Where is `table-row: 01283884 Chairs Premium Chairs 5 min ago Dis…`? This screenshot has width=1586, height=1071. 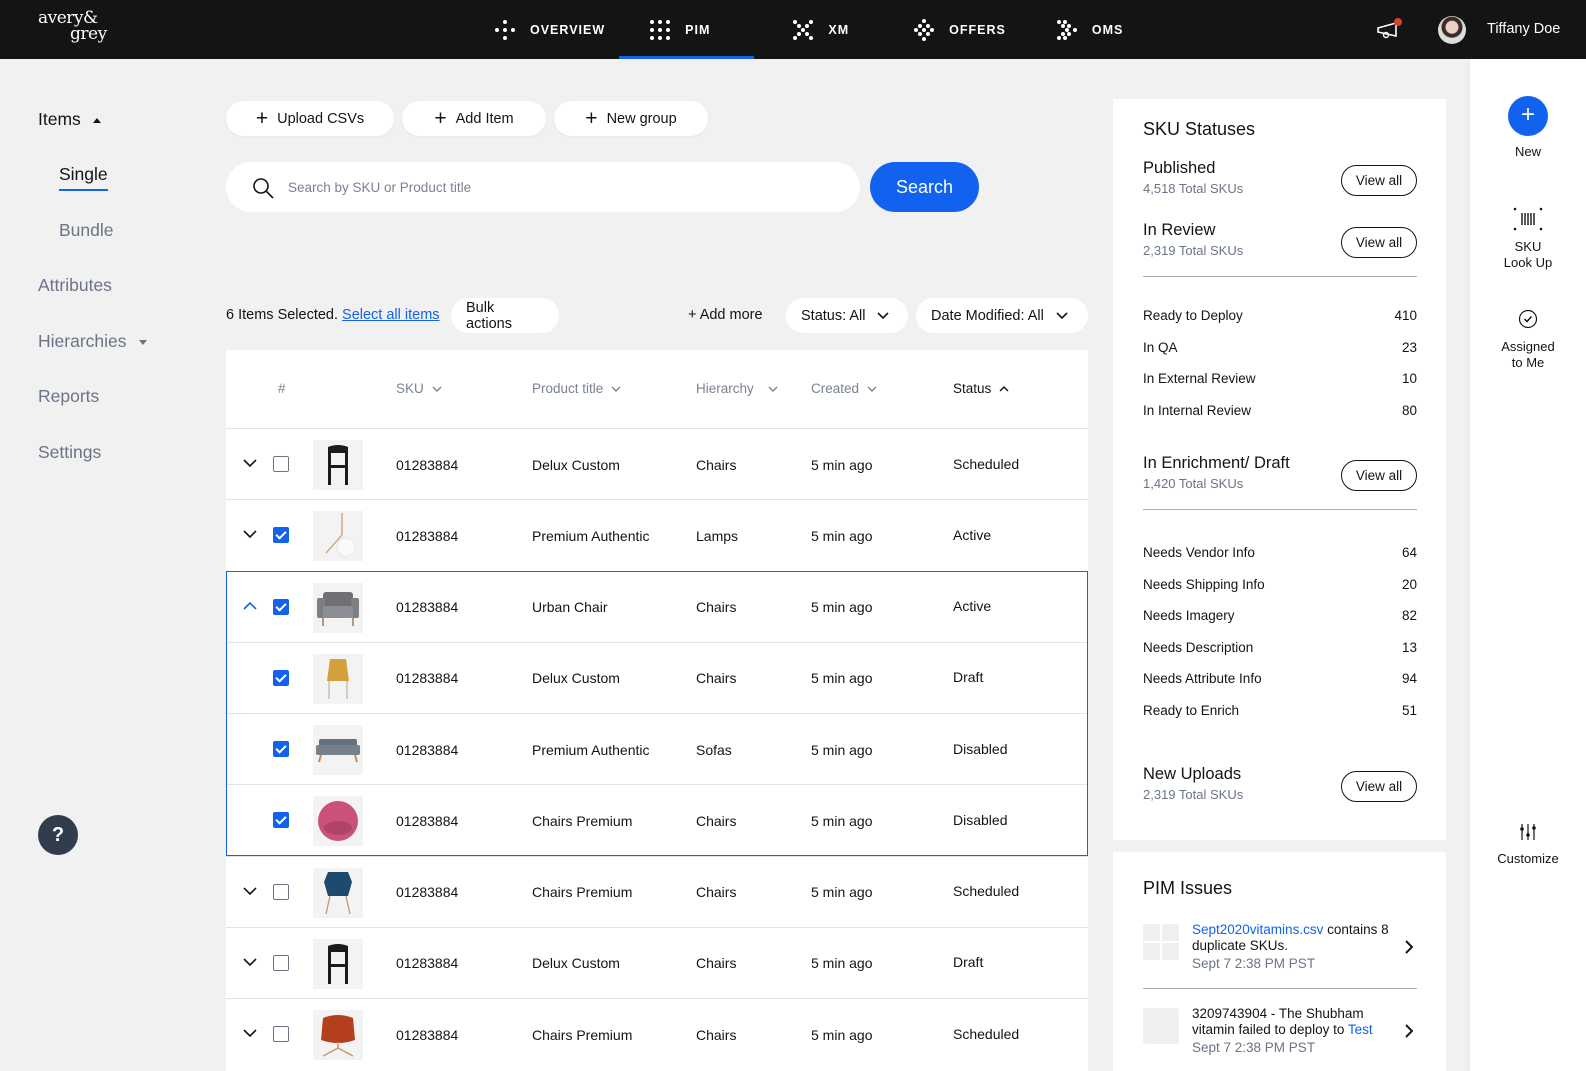
table-row: 01283884 Chairs Premium Chairs 5 min ago Dis… is located at coordinates (657, 820).